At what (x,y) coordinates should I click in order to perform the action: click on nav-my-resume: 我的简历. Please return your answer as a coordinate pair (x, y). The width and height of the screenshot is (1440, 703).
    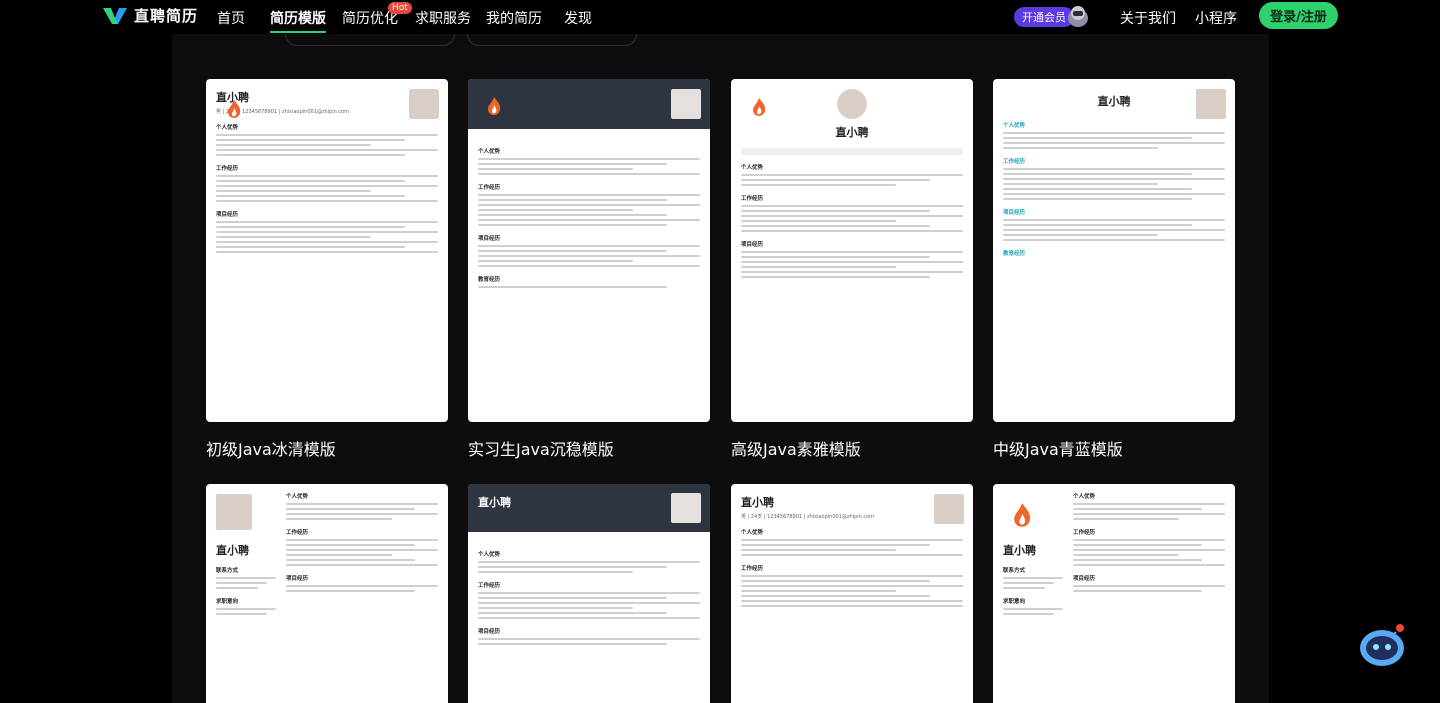
    Looking at the image, I should click on (514, 18).